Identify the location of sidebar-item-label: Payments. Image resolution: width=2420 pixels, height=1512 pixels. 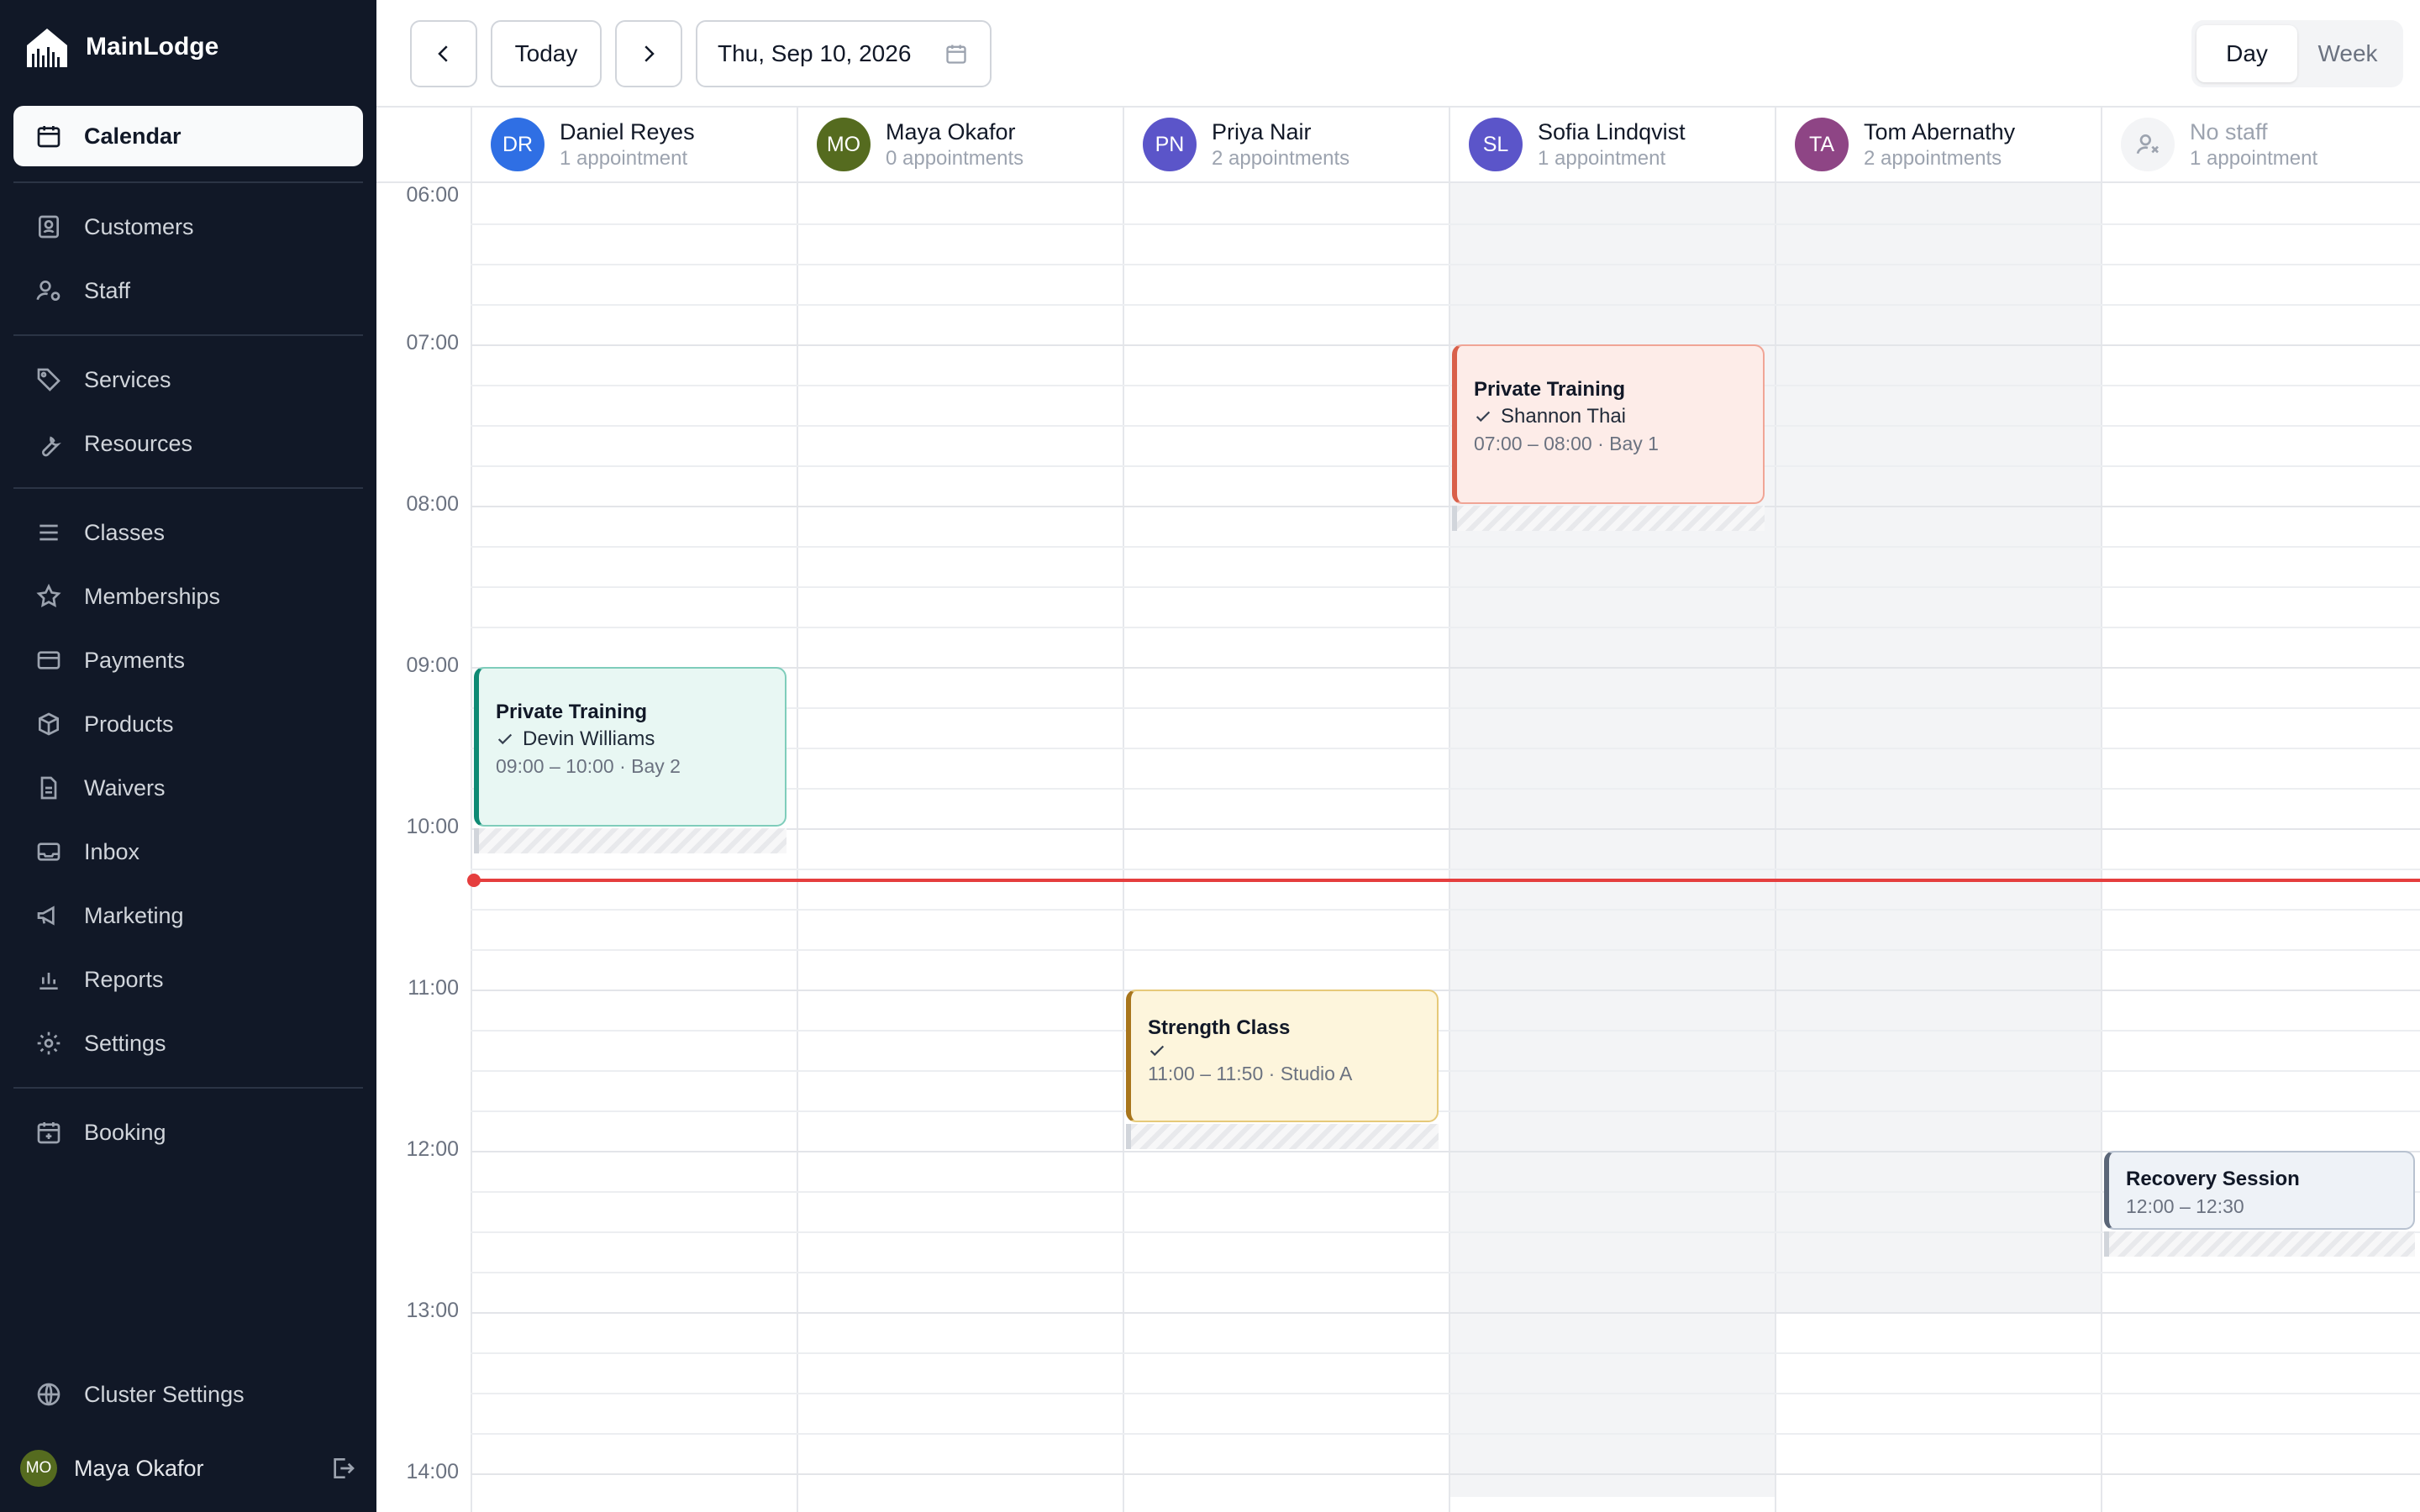
(135, 660).